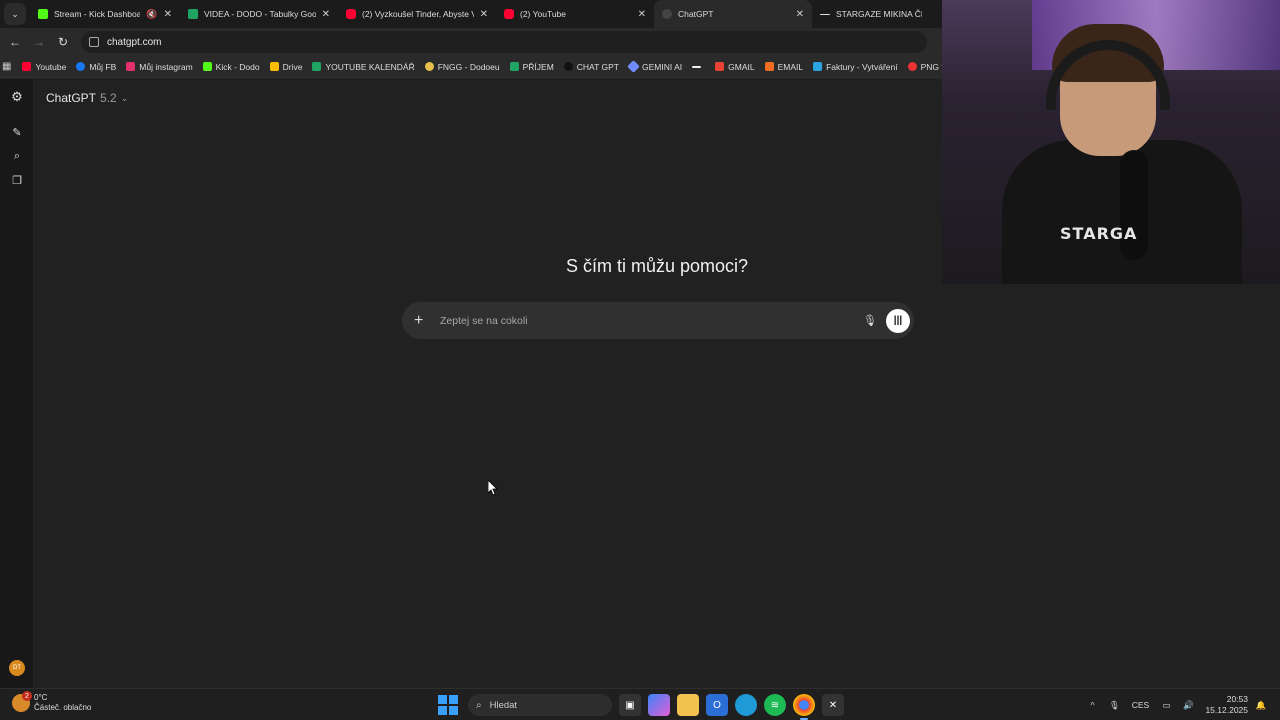 This screenshot has height=720, width=1280. I want to click on start-button, so click(448, 705).